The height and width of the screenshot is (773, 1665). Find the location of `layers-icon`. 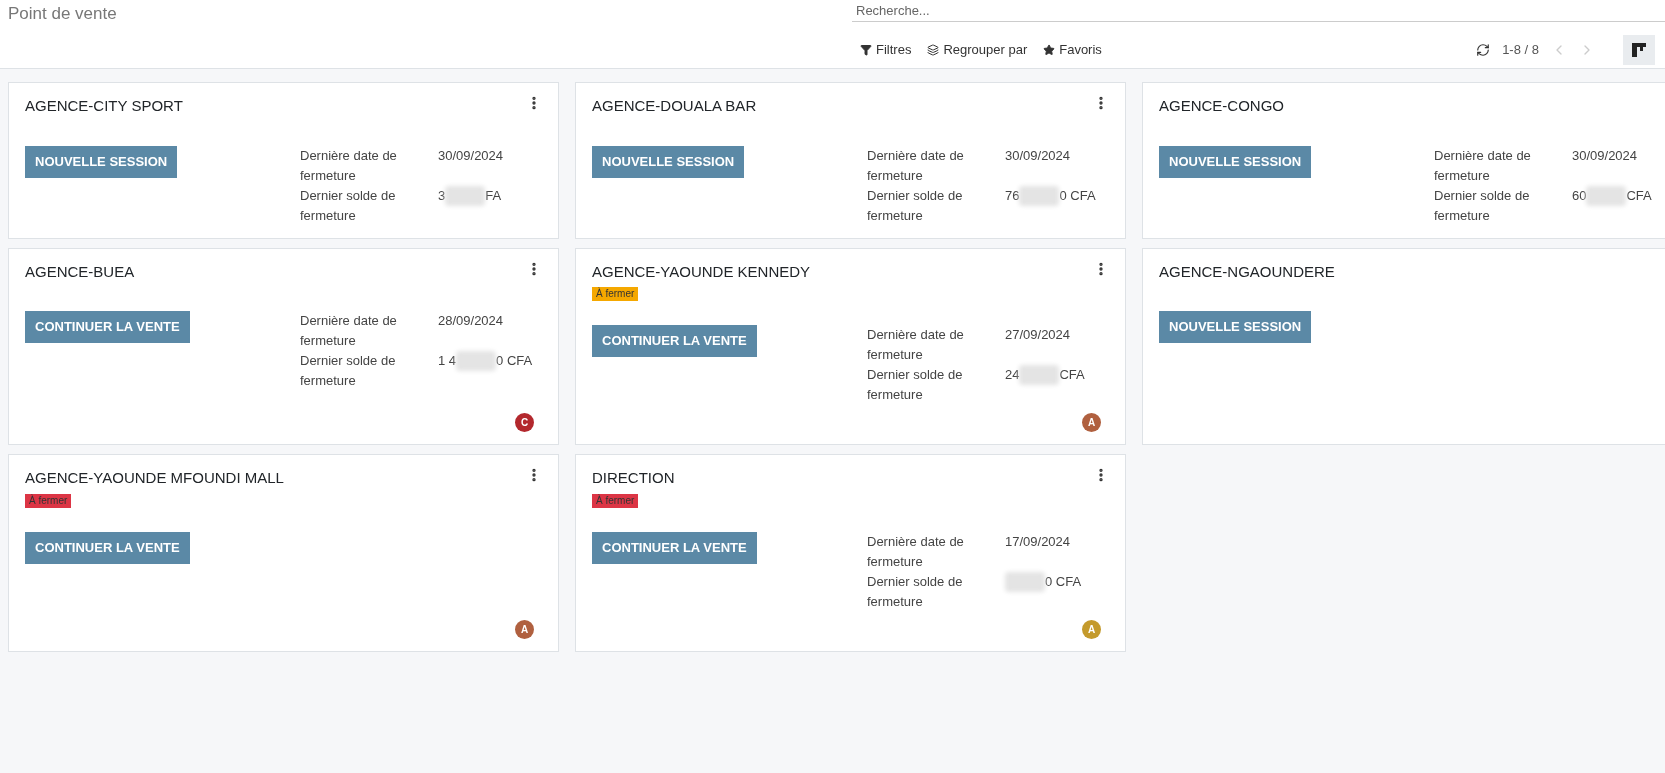

layers-icon is located at coordinates (933, 50).